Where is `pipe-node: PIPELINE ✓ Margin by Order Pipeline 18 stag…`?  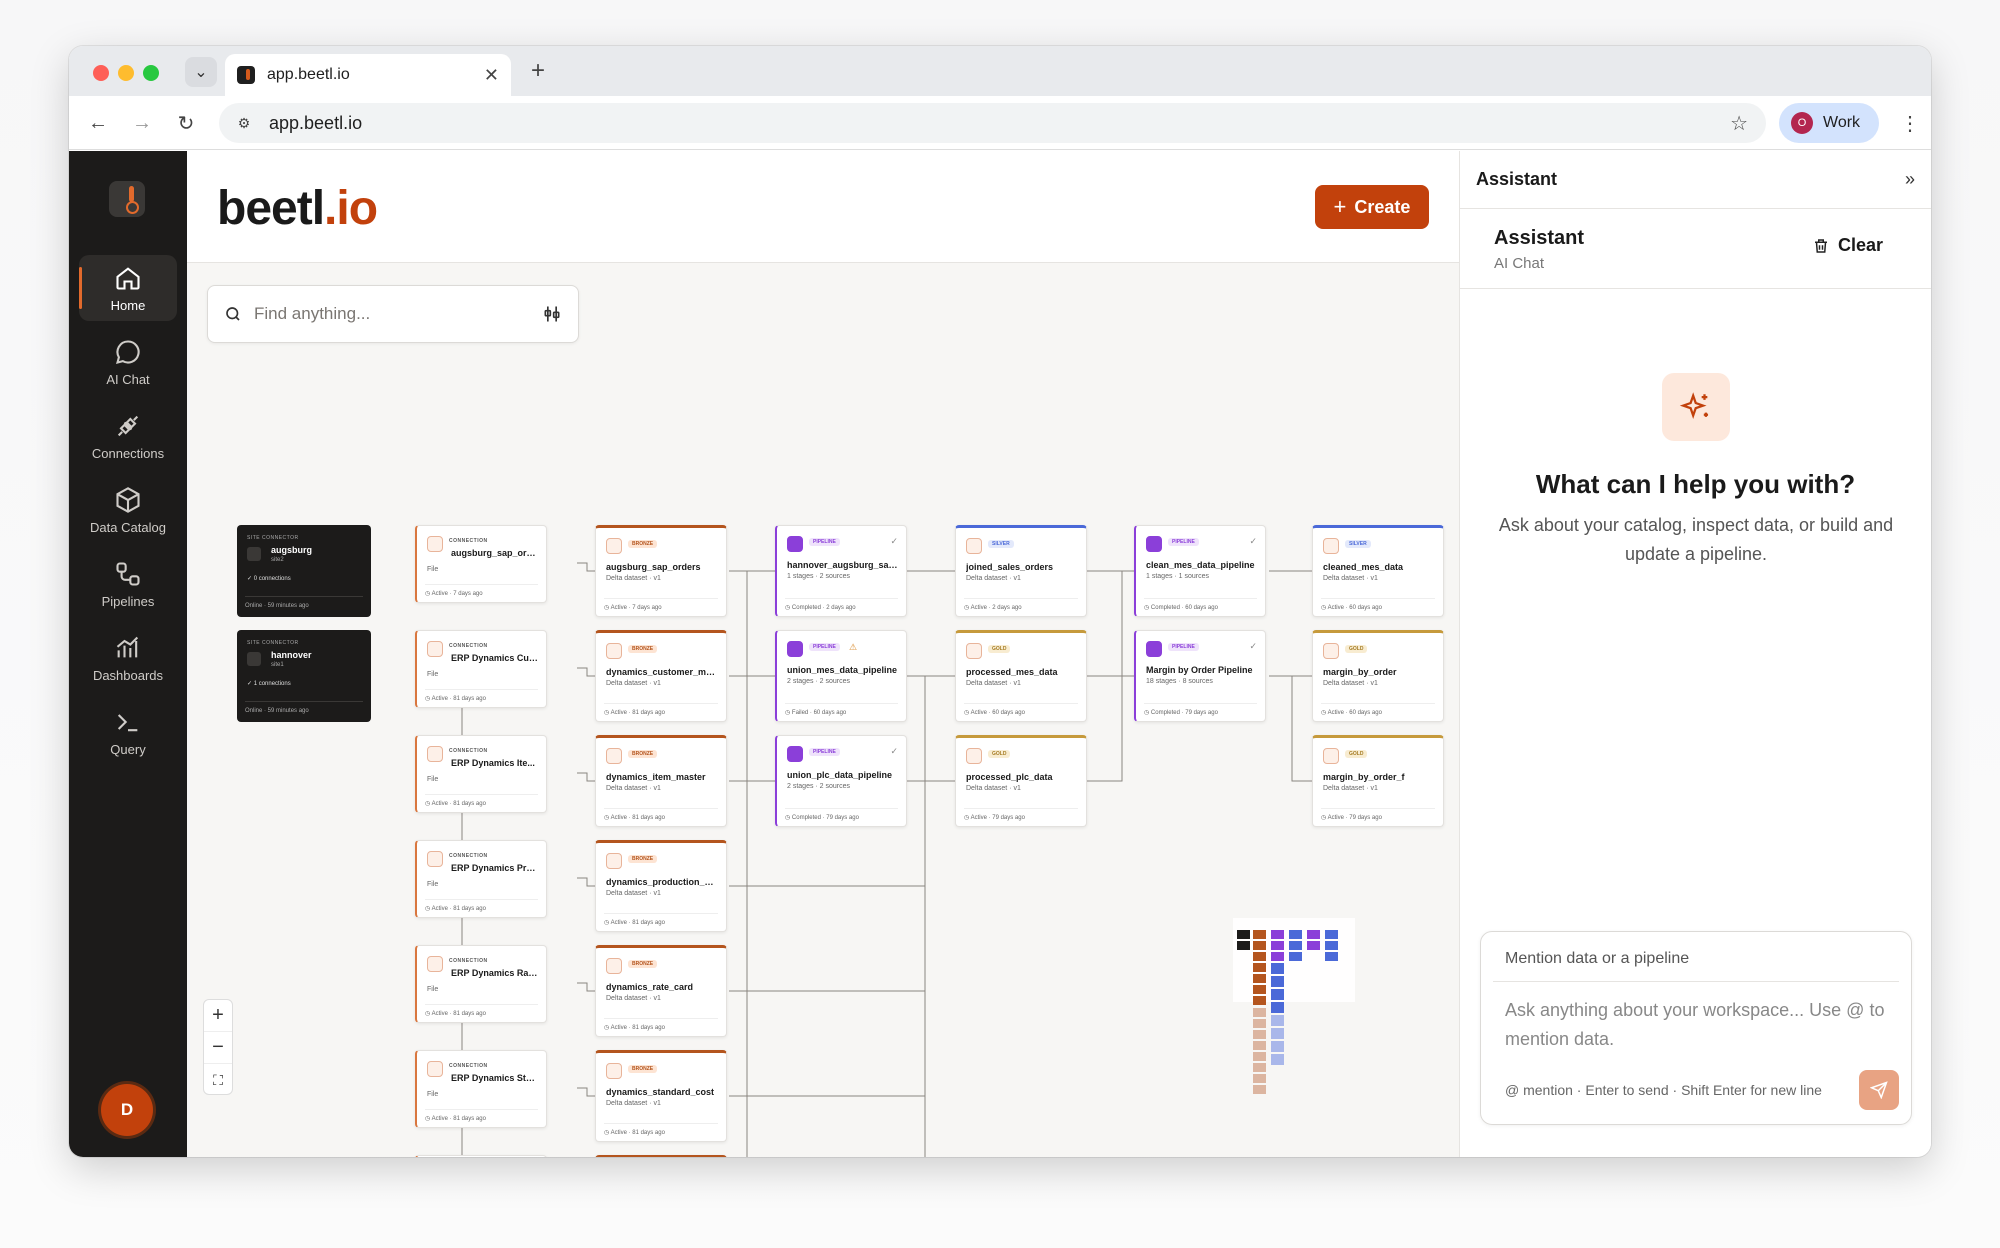 pipe-node: PIPELINE ✓ Margin by Order Pipeline 18 stag… is located at coordinates (1200, 676).